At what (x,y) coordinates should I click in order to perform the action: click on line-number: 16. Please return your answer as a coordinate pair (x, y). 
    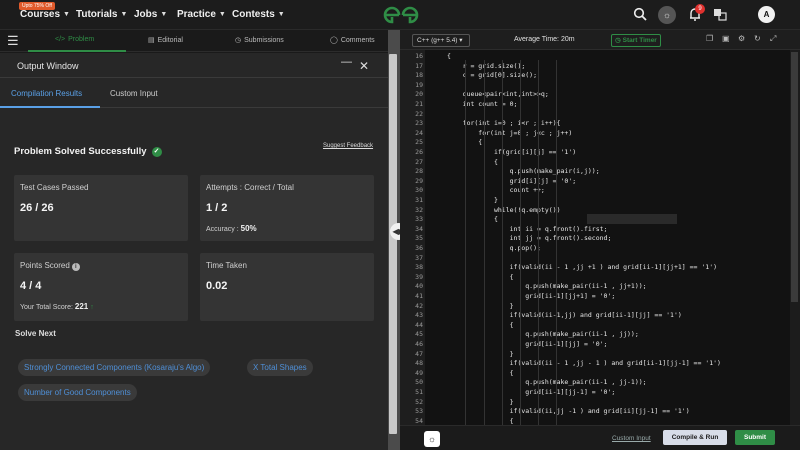
    Looking at the image, I should click on (419, 56).